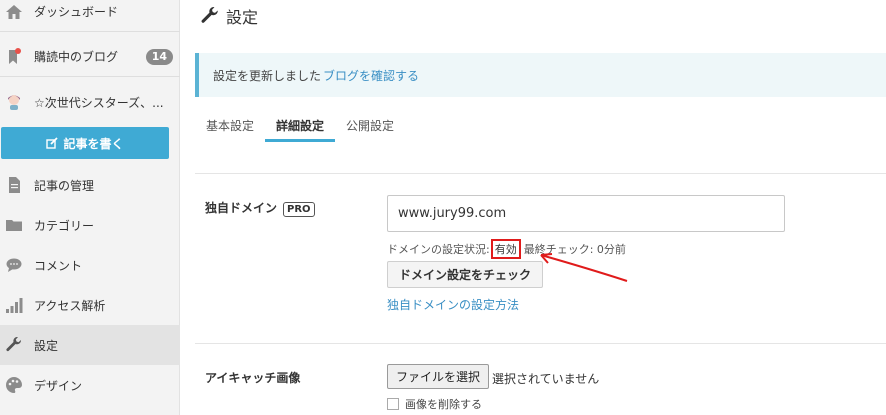 This screenshot has height=415, width=886. I want to click on tab-publish-settings: 公開設定, so click(370, 125).